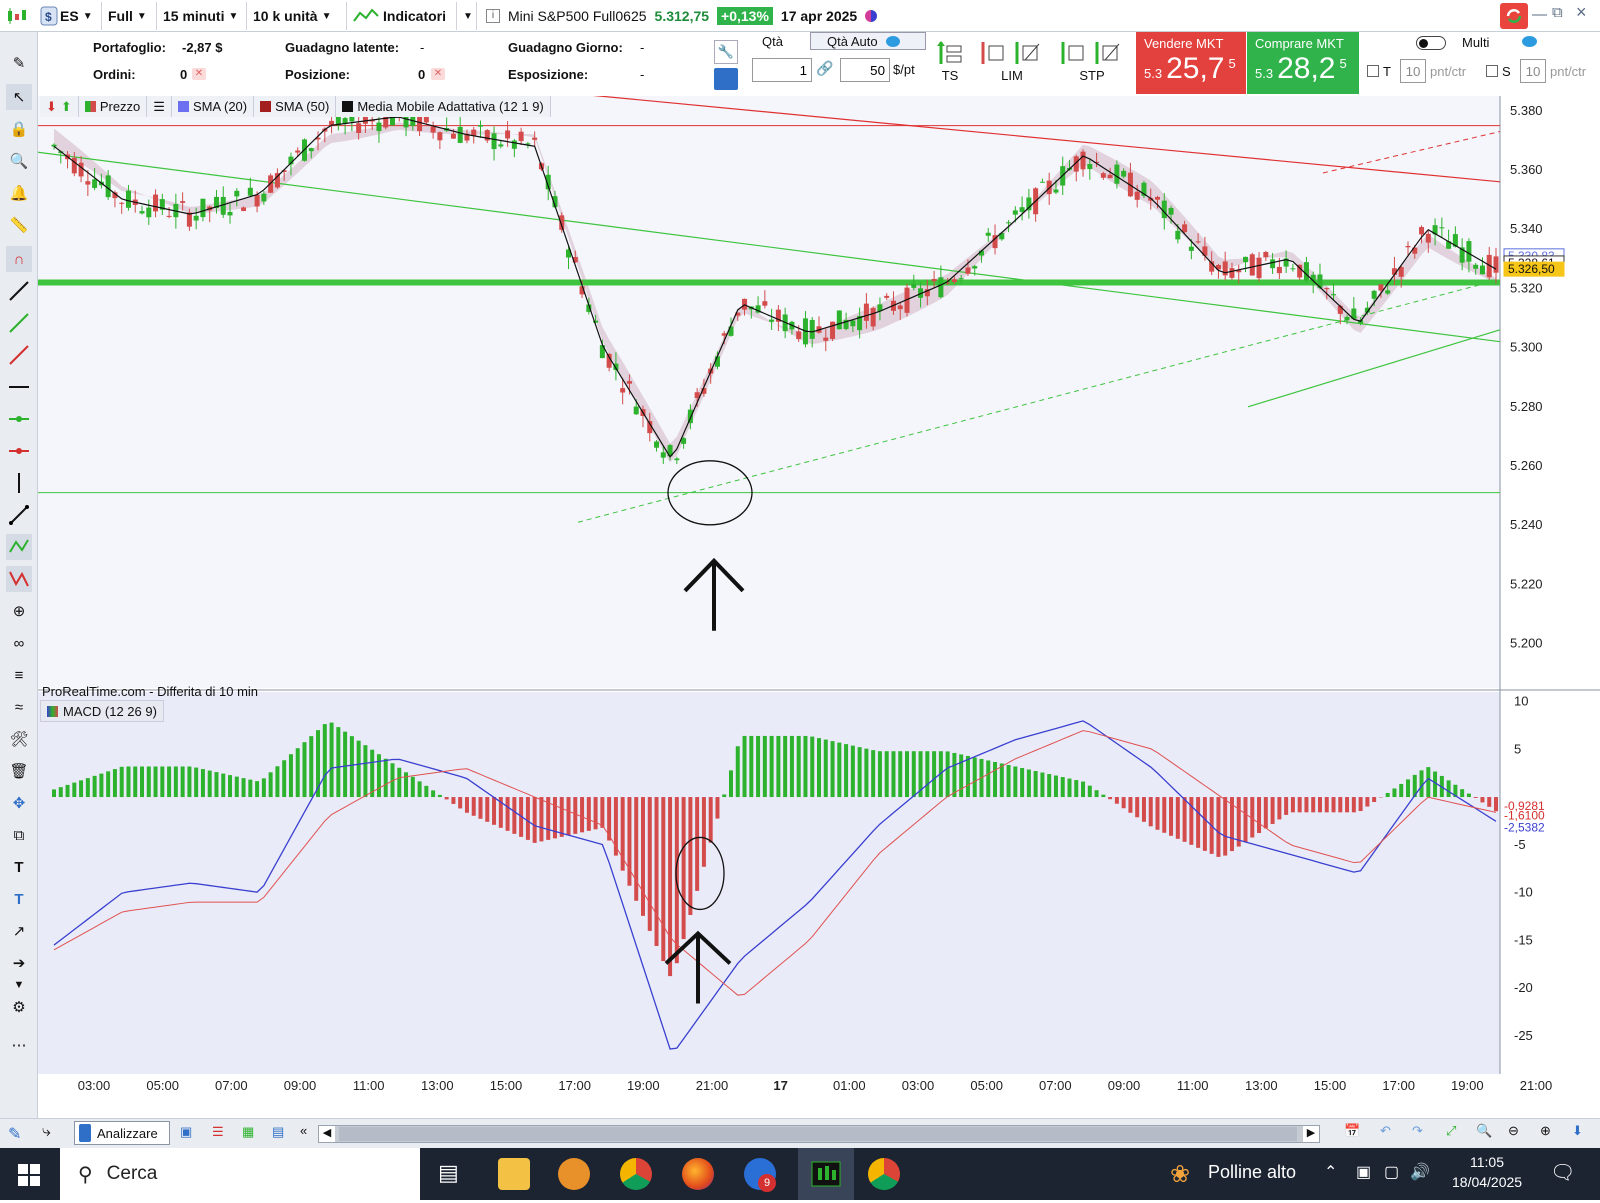 The height and width of the screenshot is (1203, 1600). I want to click on chrome-profile-icon, so click(884, 1174).